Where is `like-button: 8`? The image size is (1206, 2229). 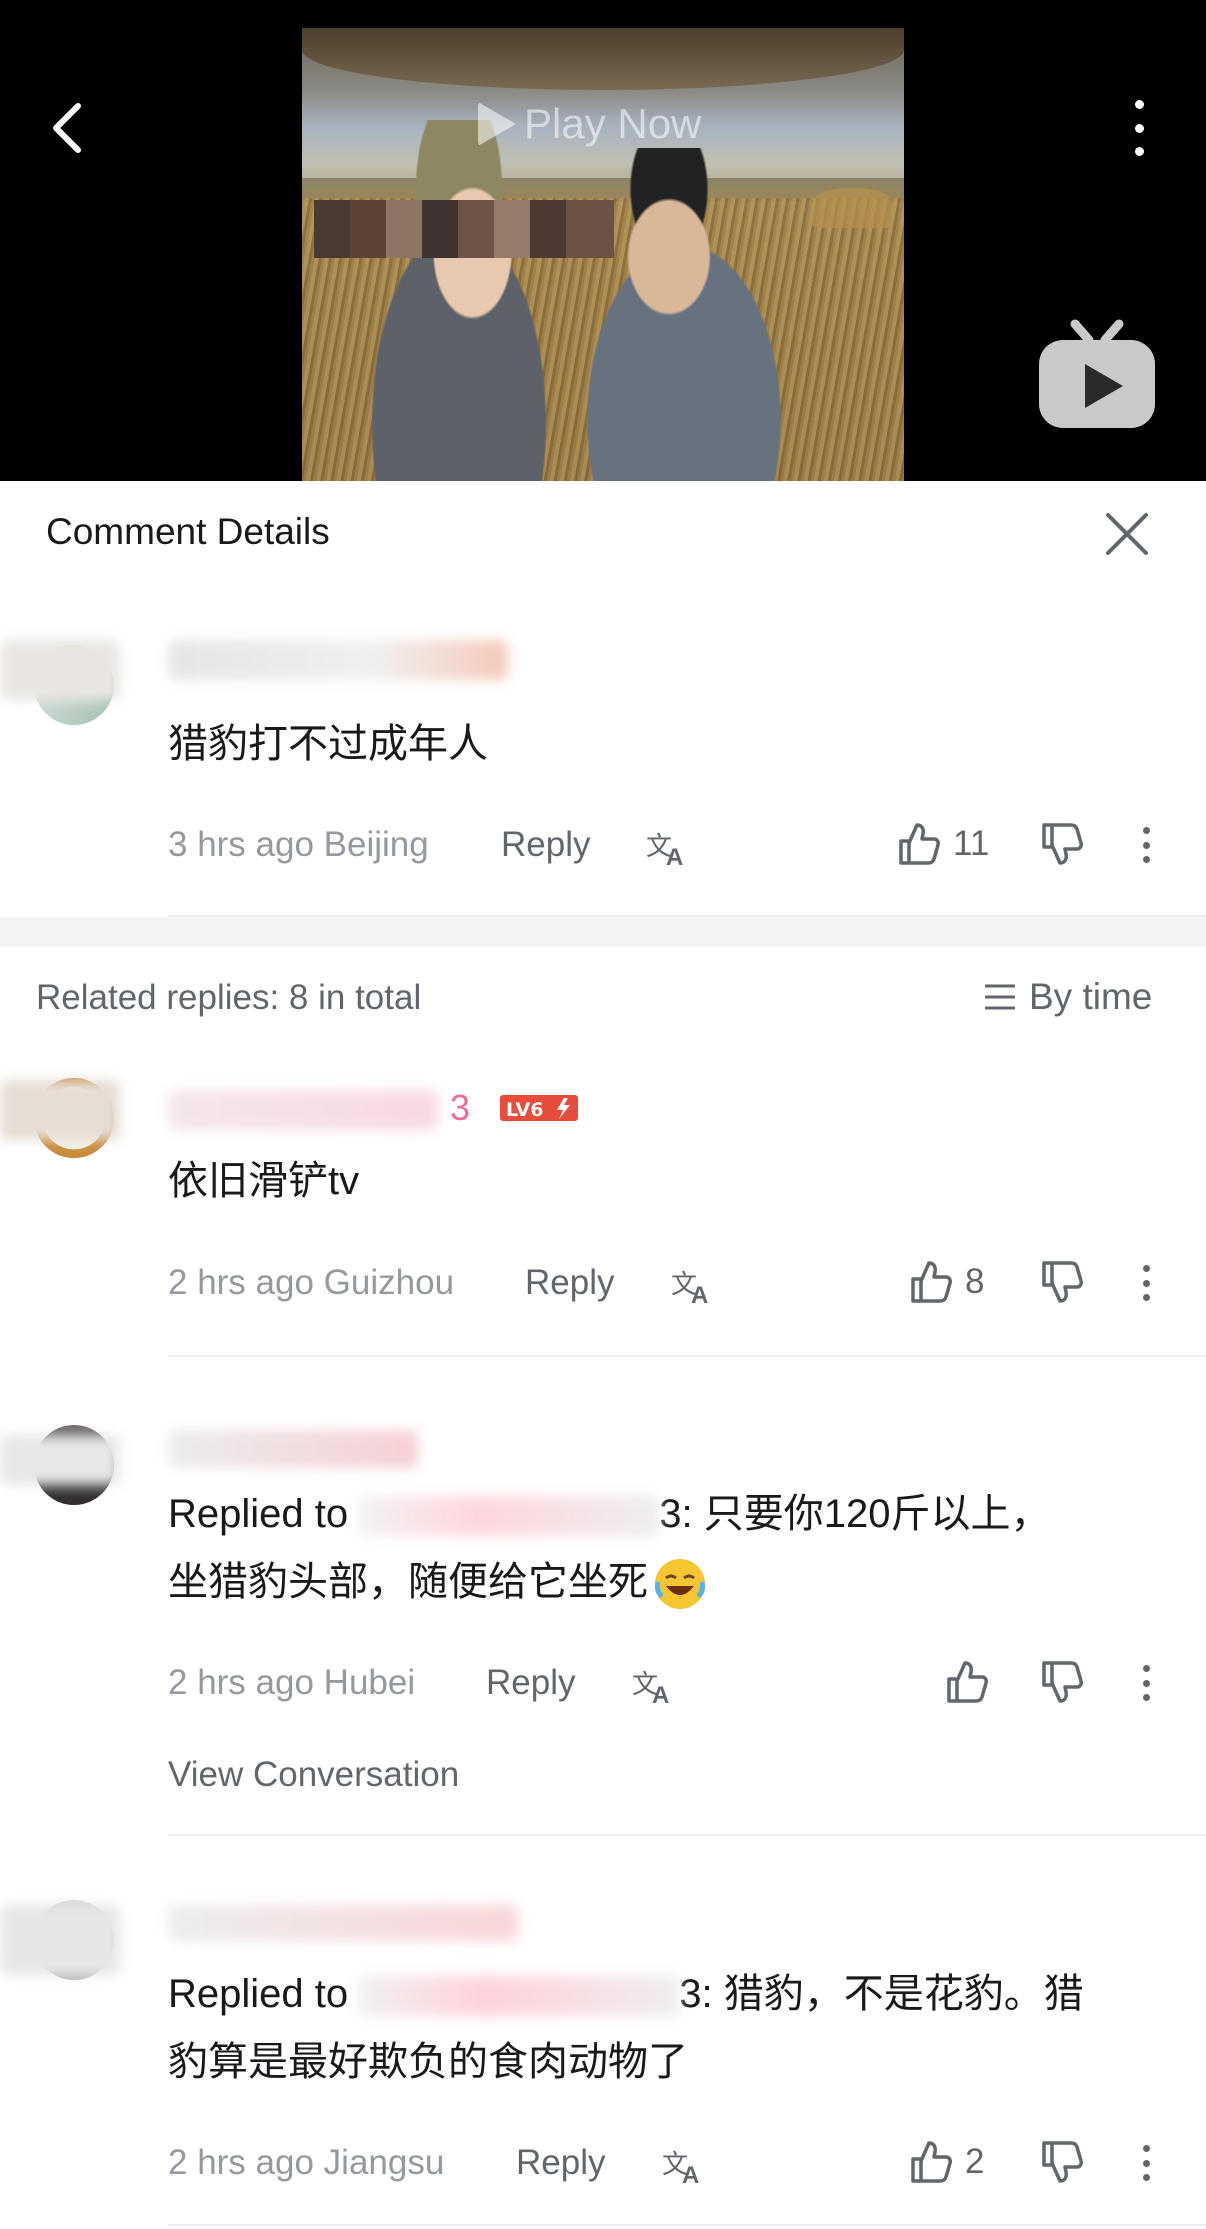 like-button: 8 is located at coordinates (945, 1282).